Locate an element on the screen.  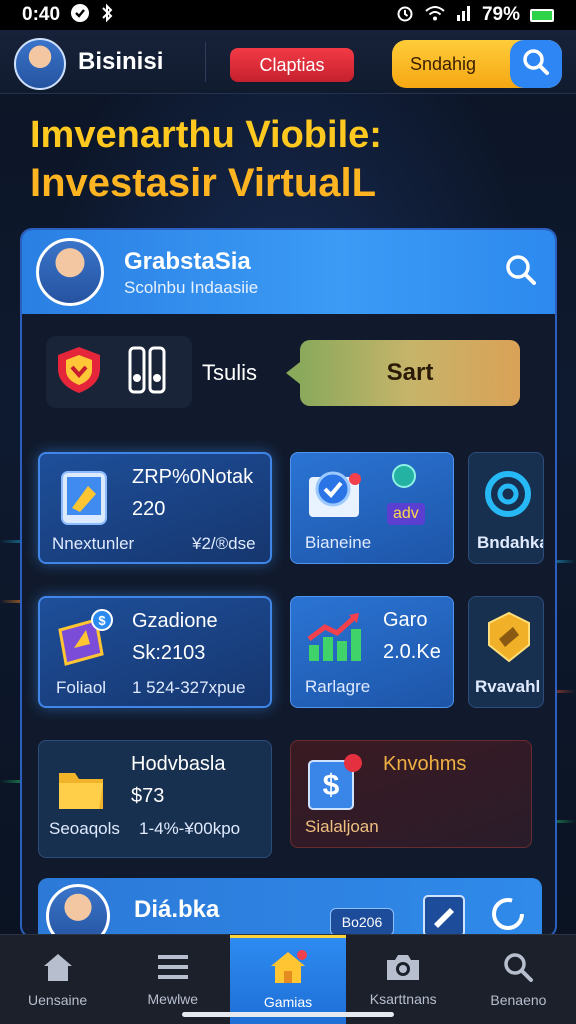
header-search-field: Sndahig is located at coordinates (477, 64).